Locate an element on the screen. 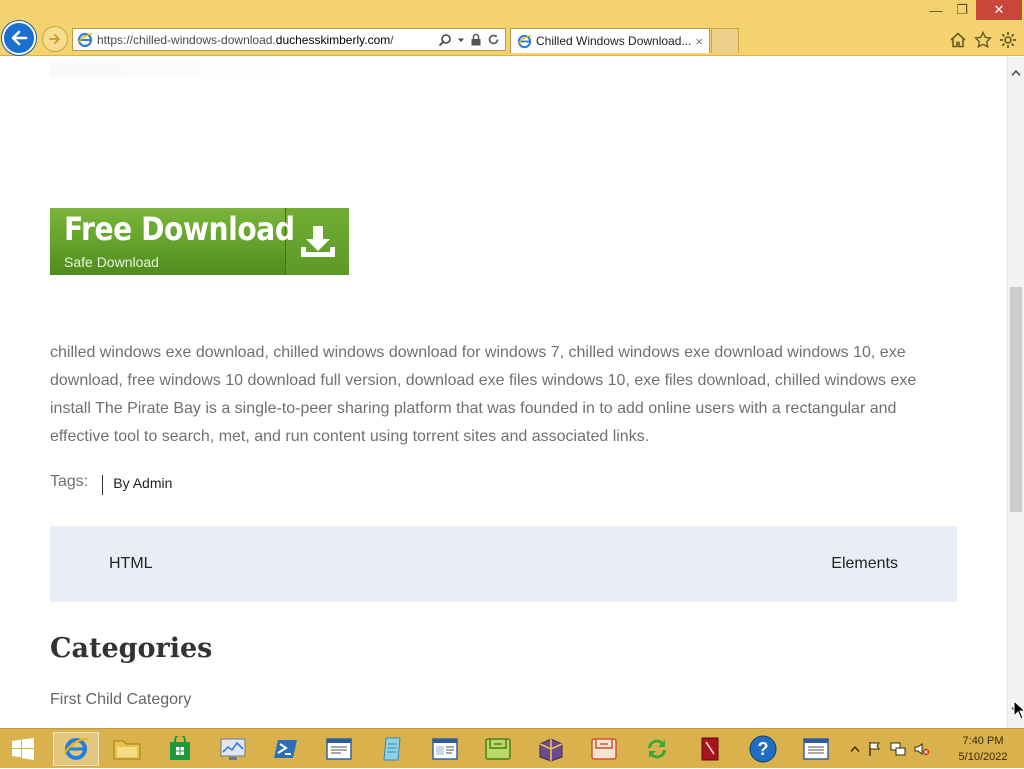 The height and width of the screenshot is (769, 1024). back-button is located at coordinates (19, 38).